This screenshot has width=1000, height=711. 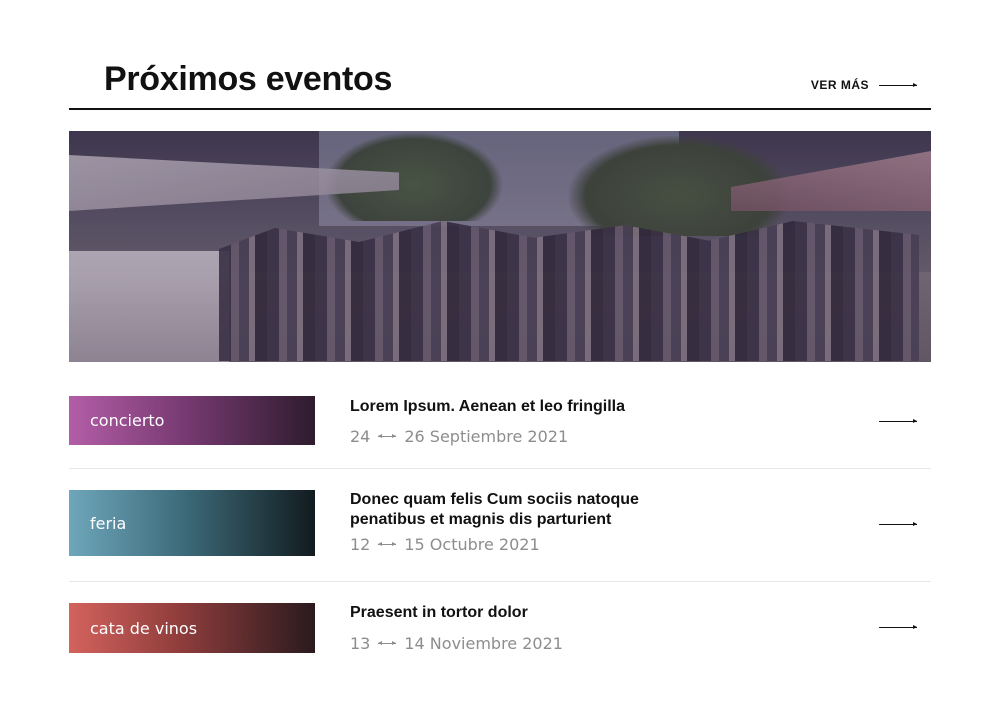 What do you see at coordinates (472, 544) in the screenshot?
I see `event-date-end: 15 Octubre 2021` at bounding box center [472, 544].